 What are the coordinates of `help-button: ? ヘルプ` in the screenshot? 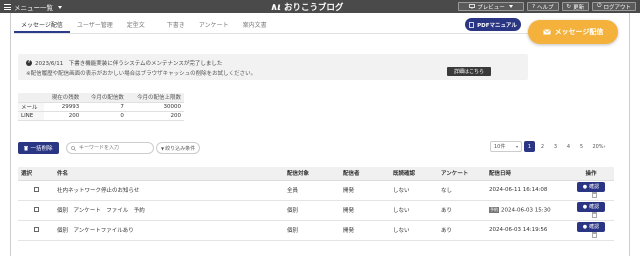 It's located at (543, 6).